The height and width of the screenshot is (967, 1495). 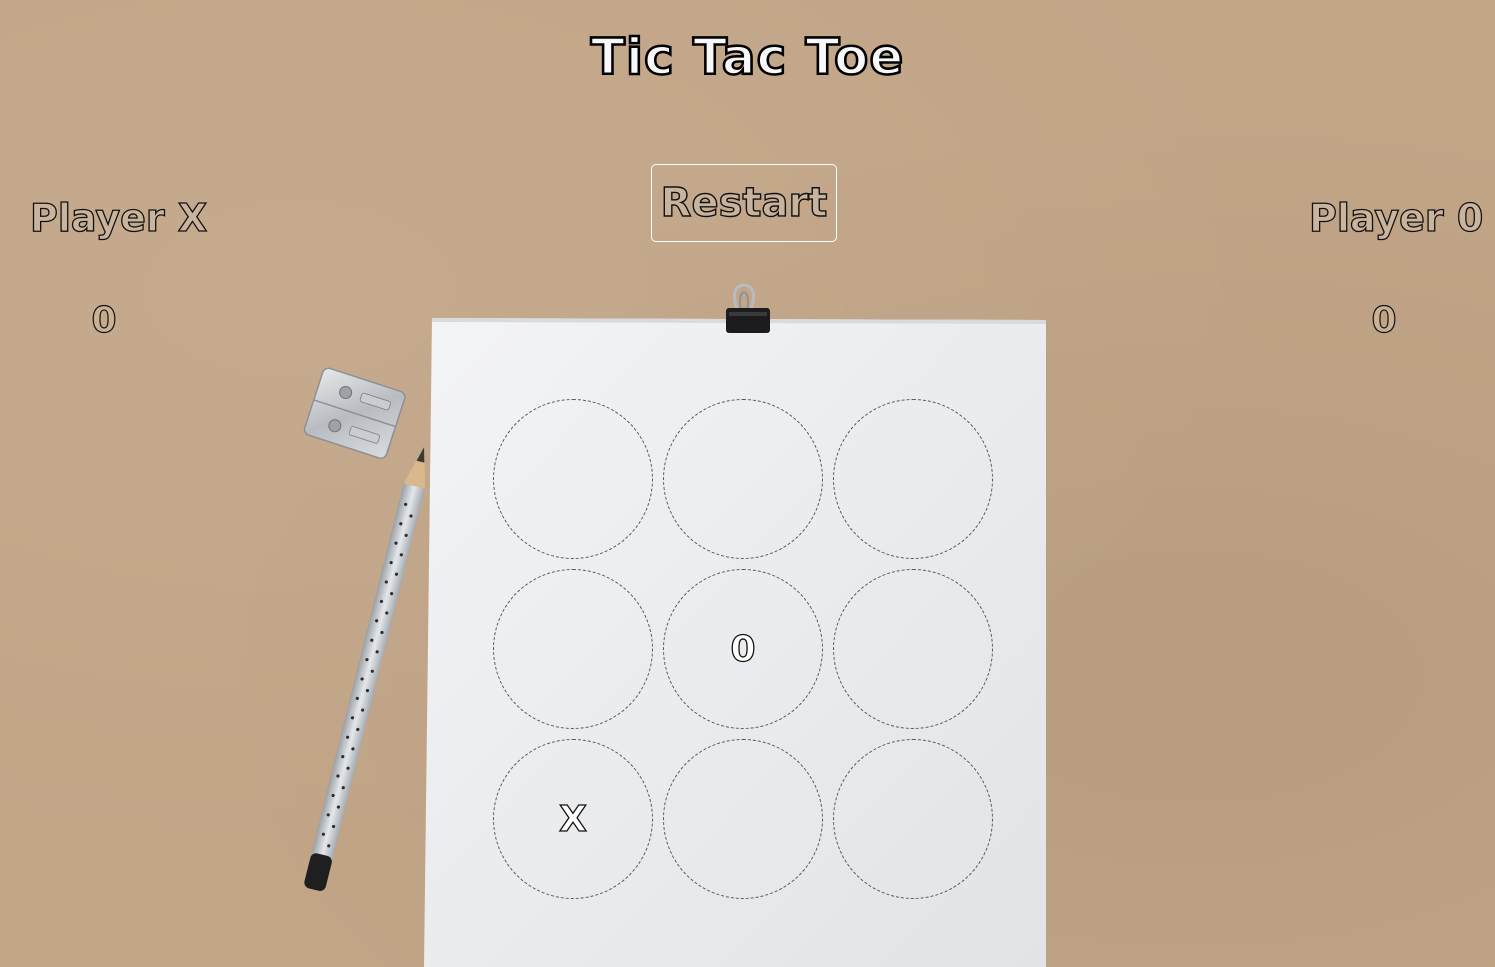 What do you see at coordinates (744, 203) in the screenshot?
I see `restart-button: Restart` at bounding box center [744, 203].